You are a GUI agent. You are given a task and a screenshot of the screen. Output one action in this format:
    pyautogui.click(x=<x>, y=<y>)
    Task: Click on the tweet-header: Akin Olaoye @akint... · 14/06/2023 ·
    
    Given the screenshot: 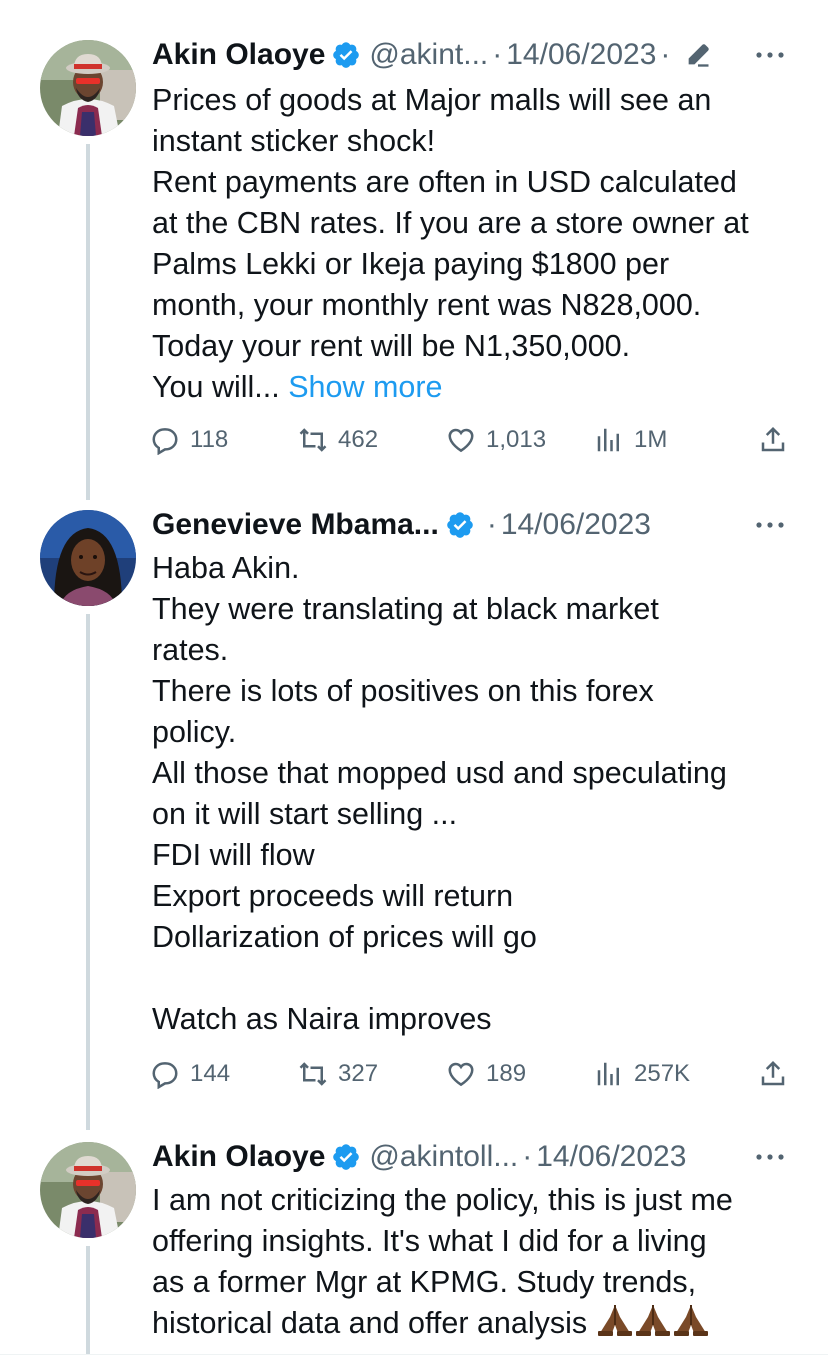 What is the action you would take?
    pyautogui.click(x=470, y=55)
    